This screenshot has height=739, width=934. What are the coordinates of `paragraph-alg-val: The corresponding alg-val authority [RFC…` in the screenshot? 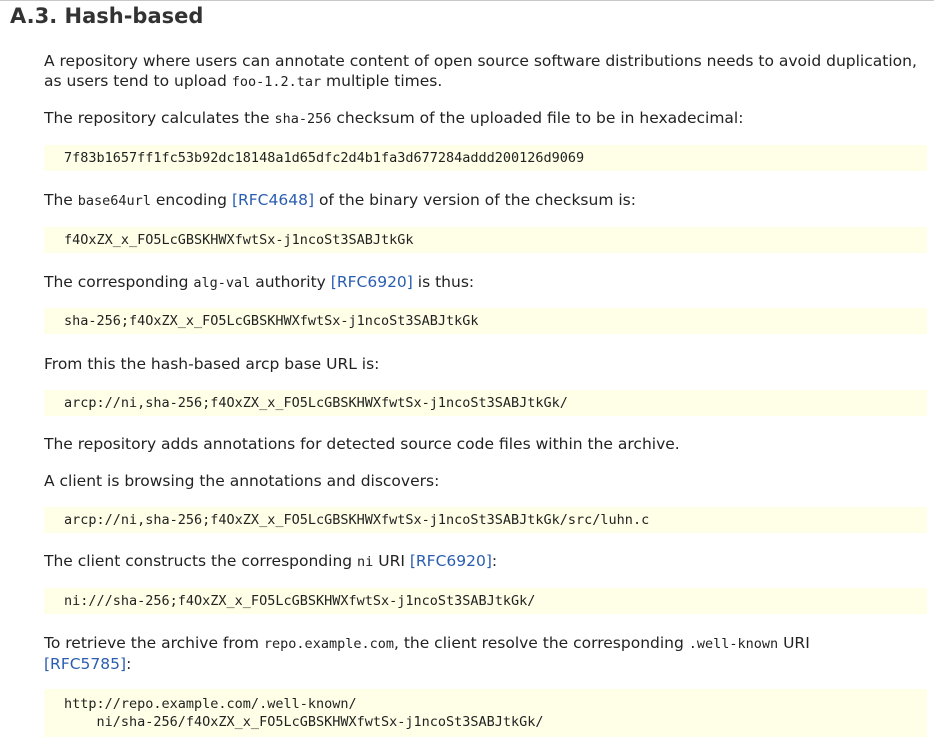 It's located at (484, 282).